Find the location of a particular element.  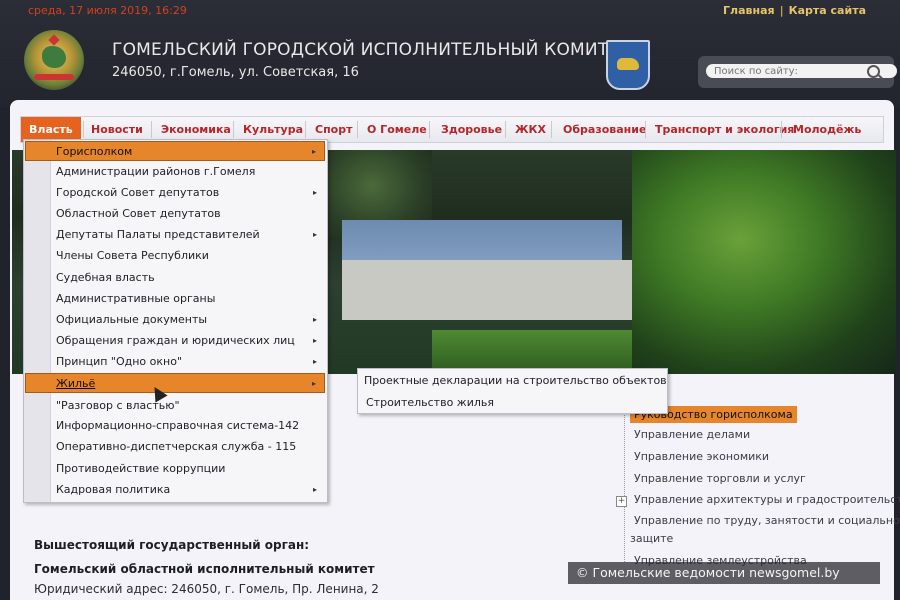

submenu-item-housing-construction: Строительство жилья is located at coordinates (430, 402).